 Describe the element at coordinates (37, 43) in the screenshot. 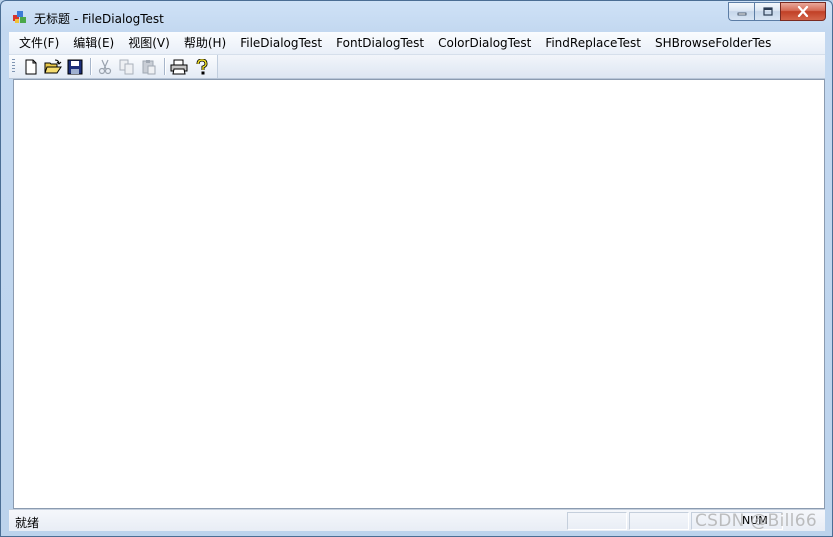

I see `menu-file: 文件(F)` at that location.